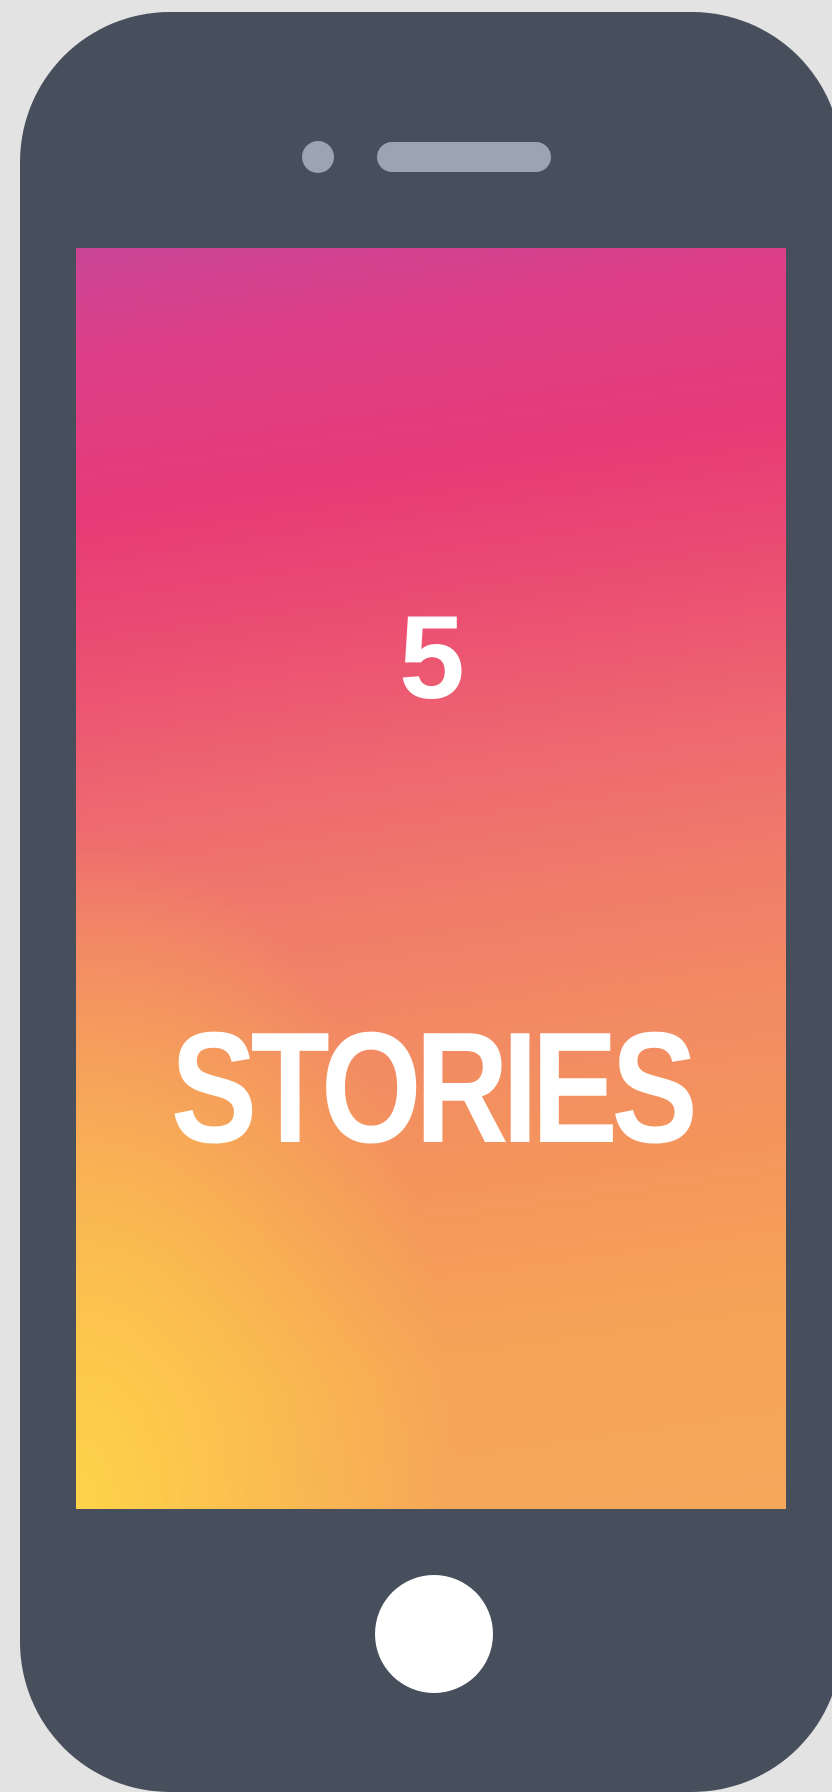  I want to click on earpiece-speaker-icon, so click(464, 157).